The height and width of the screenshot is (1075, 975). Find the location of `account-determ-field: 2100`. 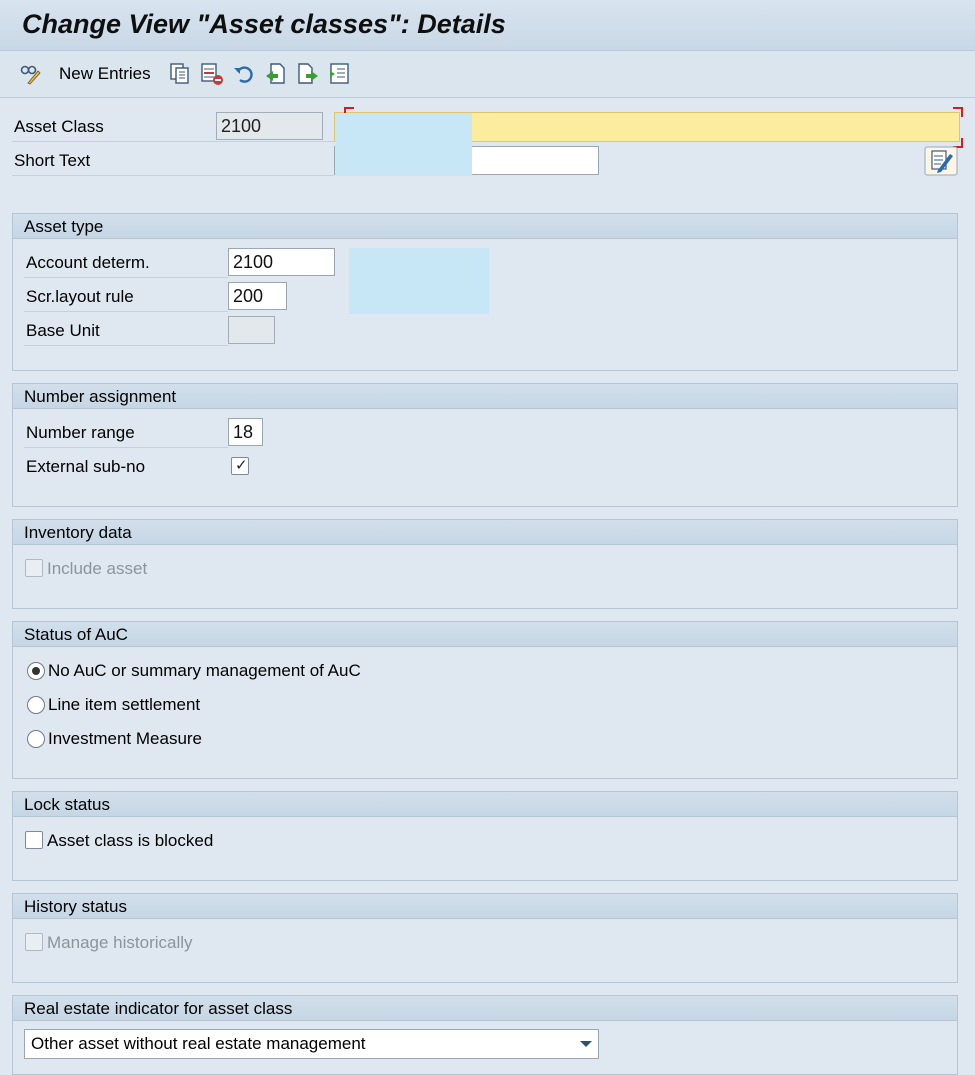

account-determ-field: 2100 is located at coordinates (281, 262).